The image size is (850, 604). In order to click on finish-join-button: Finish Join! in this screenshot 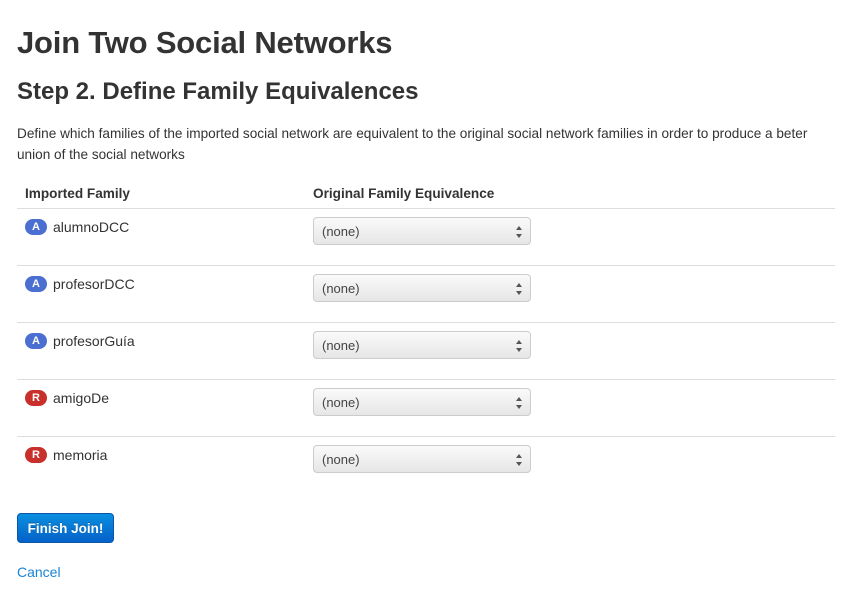, I will do `click(65, 528)`.